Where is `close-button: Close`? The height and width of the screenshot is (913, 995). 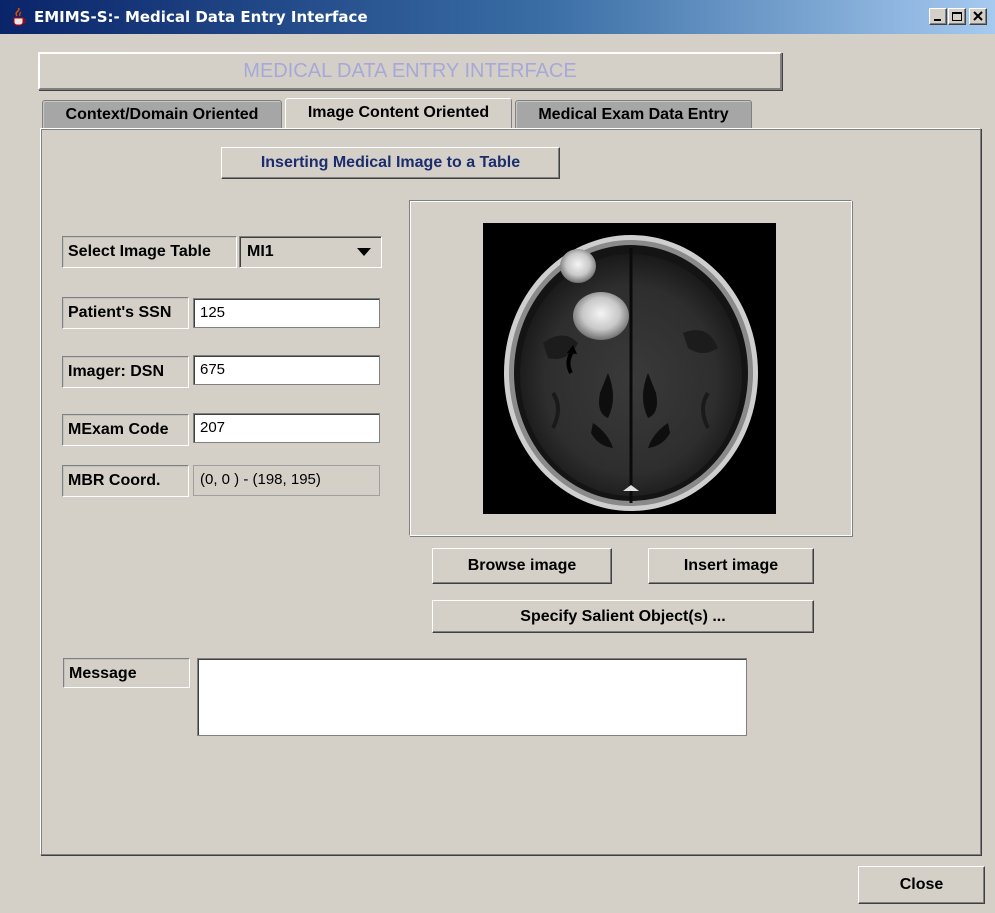
close-button: Close is located at coordinates (921, 885).